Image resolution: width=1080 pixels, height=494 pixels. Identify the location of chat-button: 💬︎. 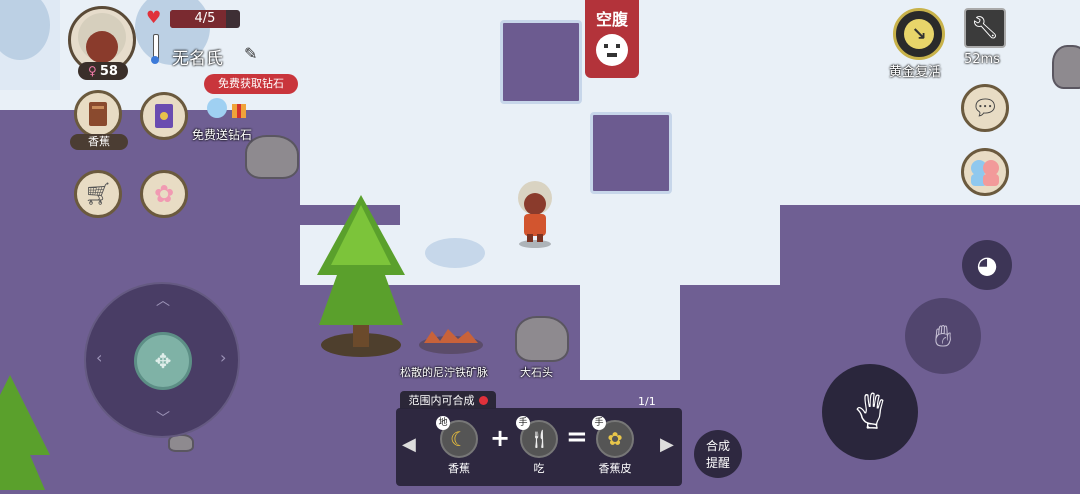
(985, 108).